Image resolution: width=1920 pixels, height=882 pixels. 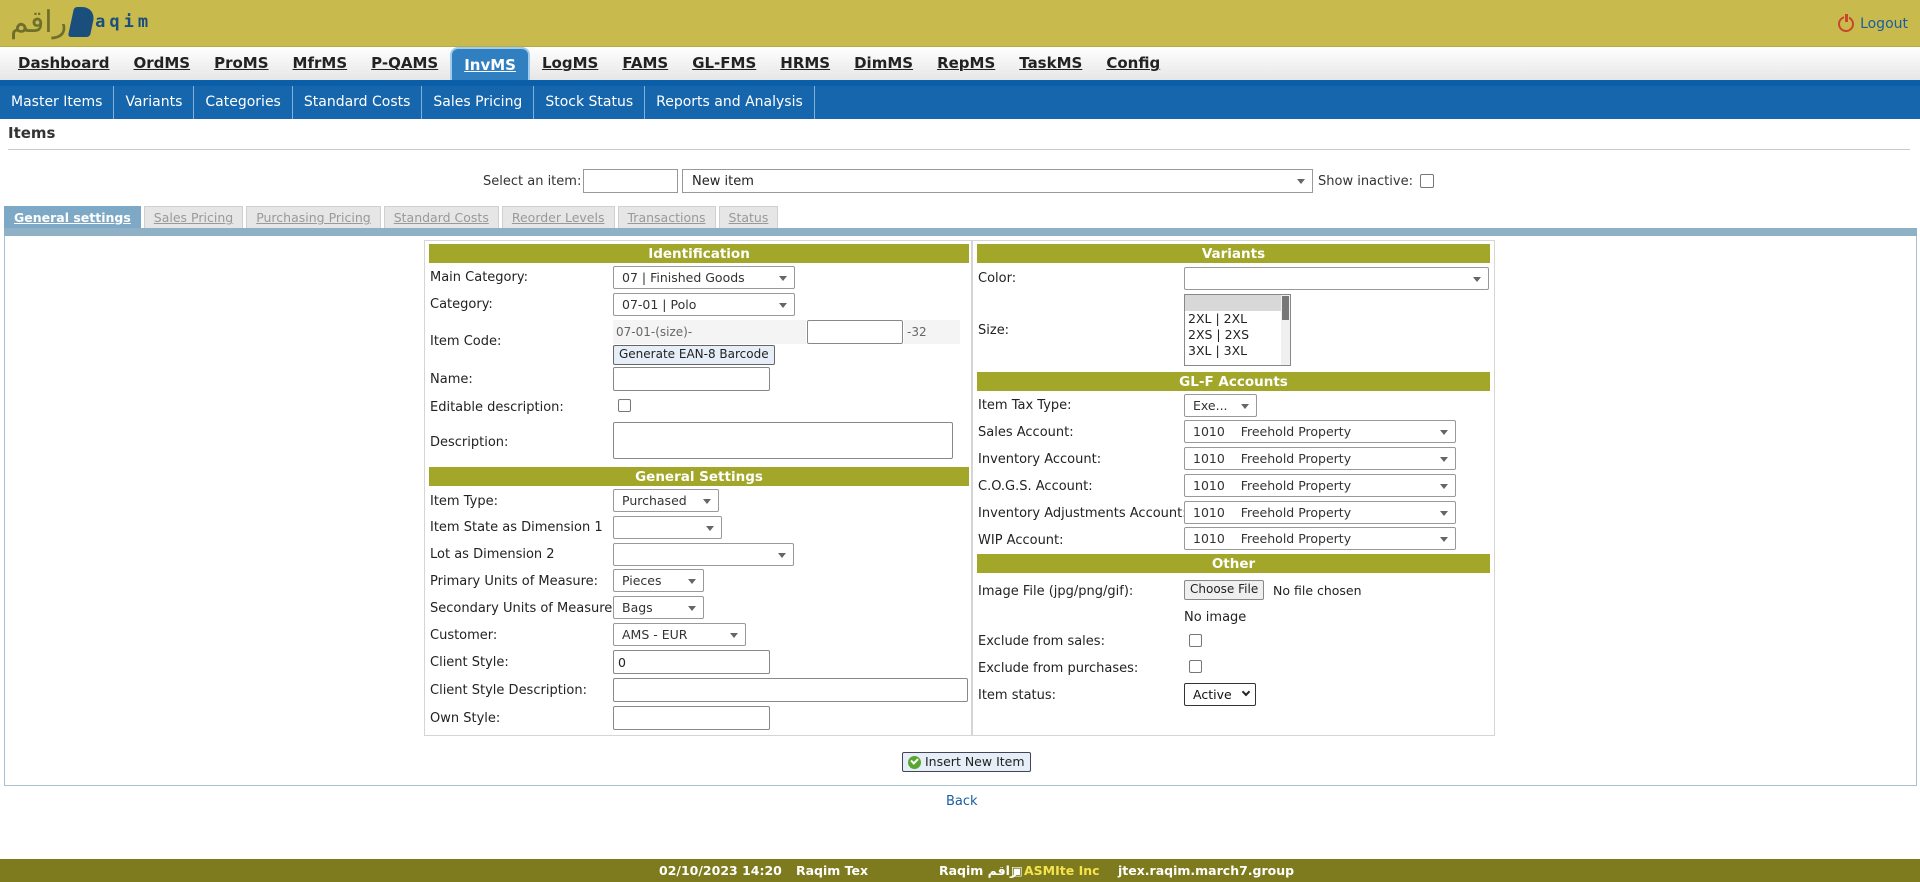 What do you see at coordinates (624, 405) in the screenshot?
I see `editable-description-checkbox` at bounding box center [624, 405].